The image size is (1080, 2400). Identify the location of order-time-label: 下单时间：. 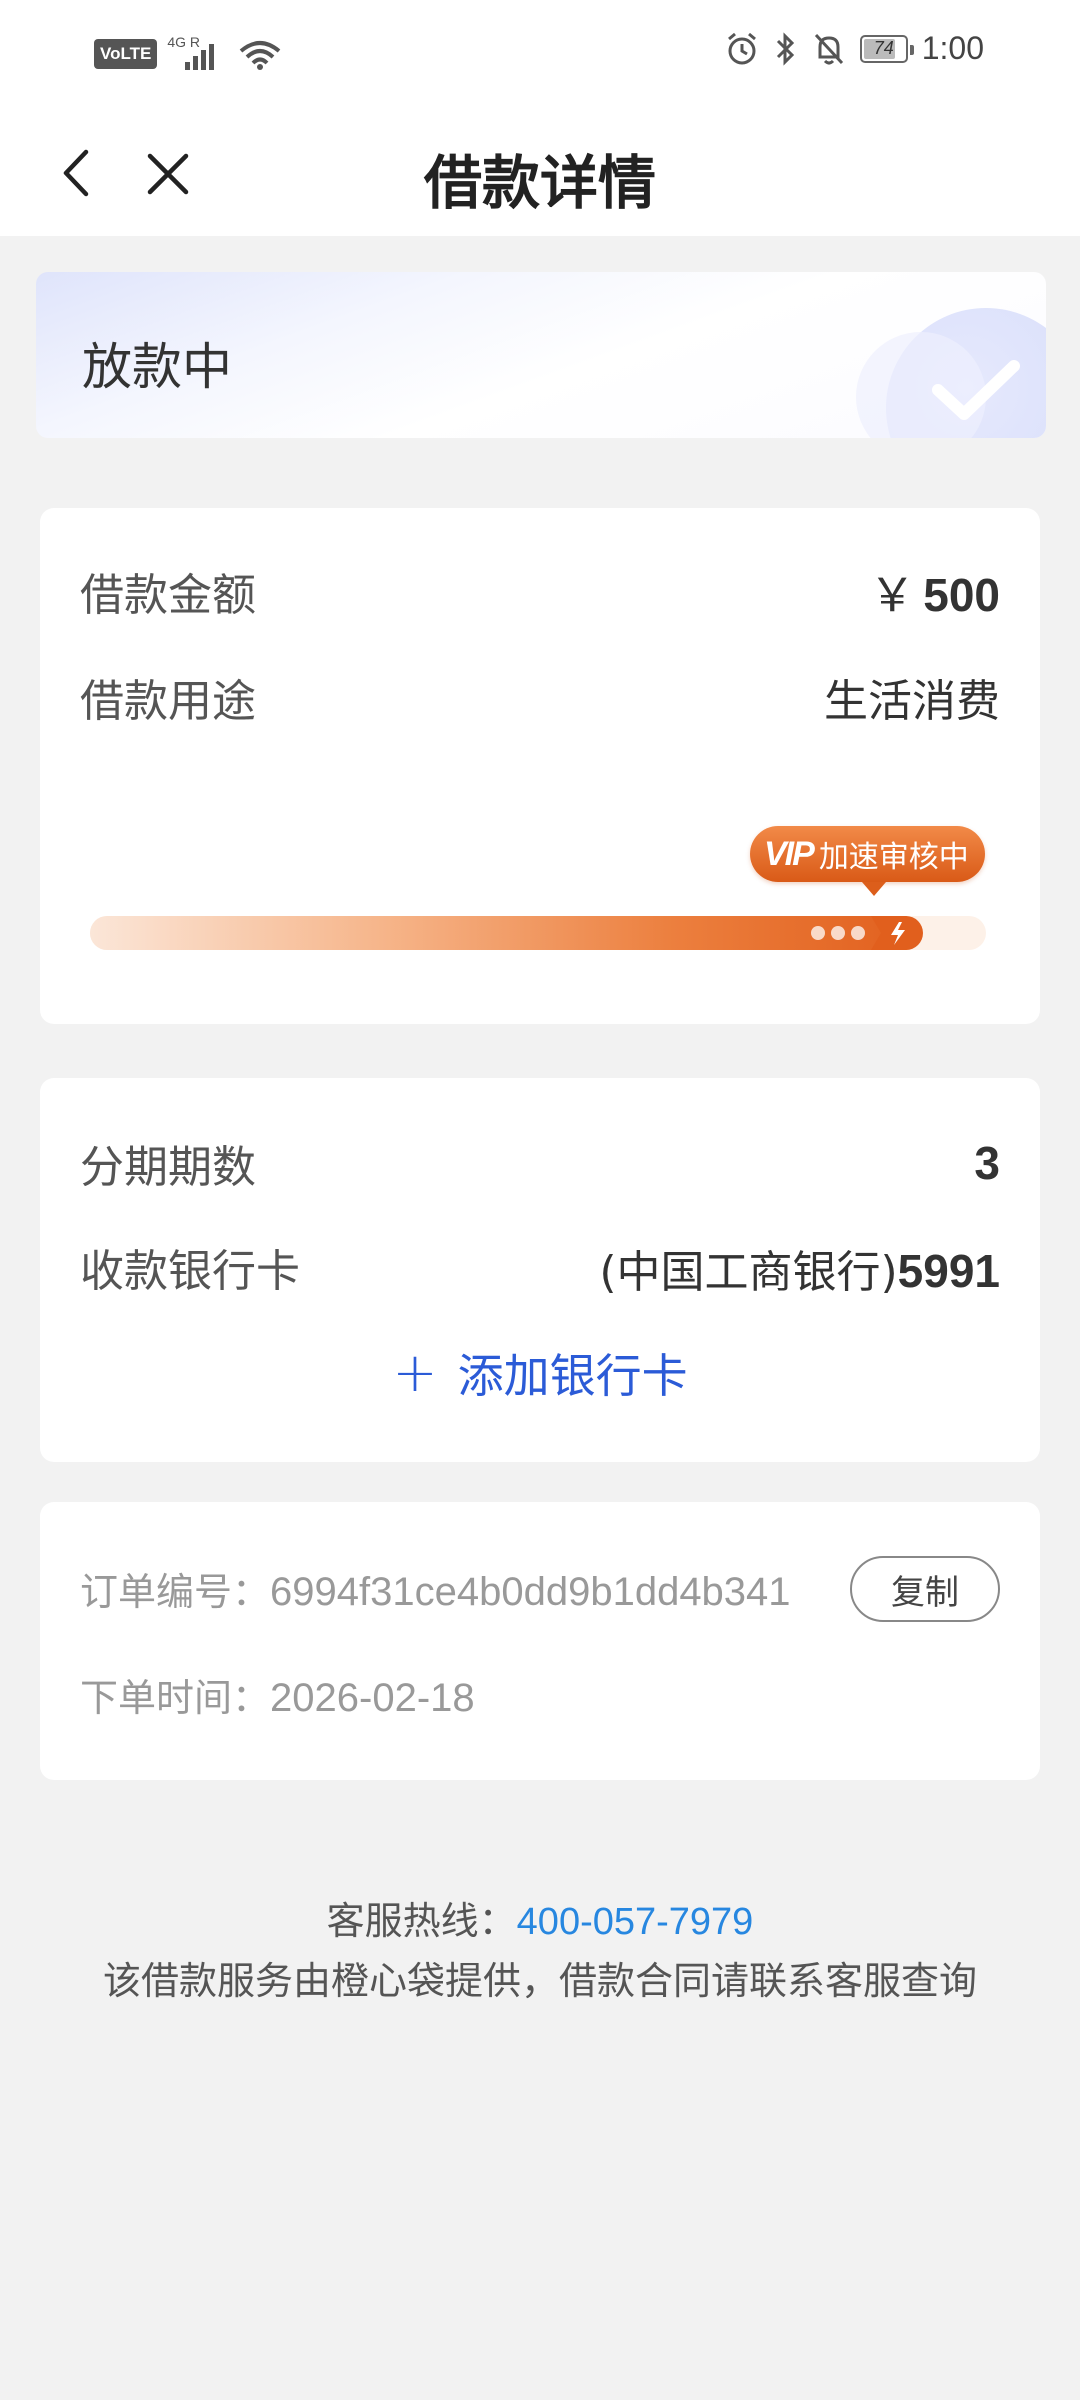
(175, 1698).